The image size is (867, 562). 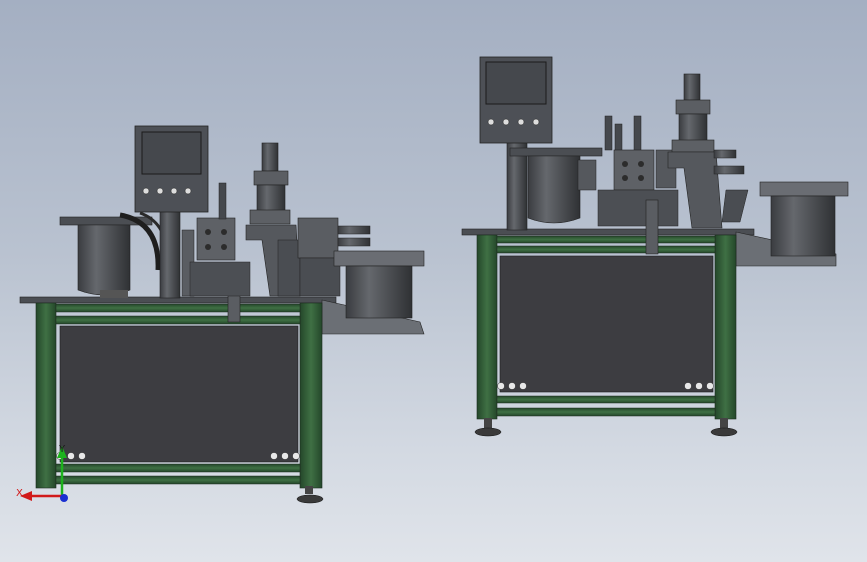 What do you see at coordinates (606, 324) in the screenshot?
I see `right-front-panel` at bounding box center [606, 324].